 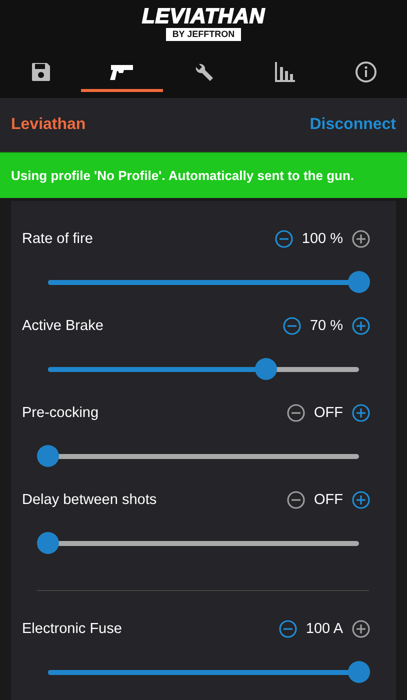 I want to click on device-name: Leviathan, so click(x=48, y=125).